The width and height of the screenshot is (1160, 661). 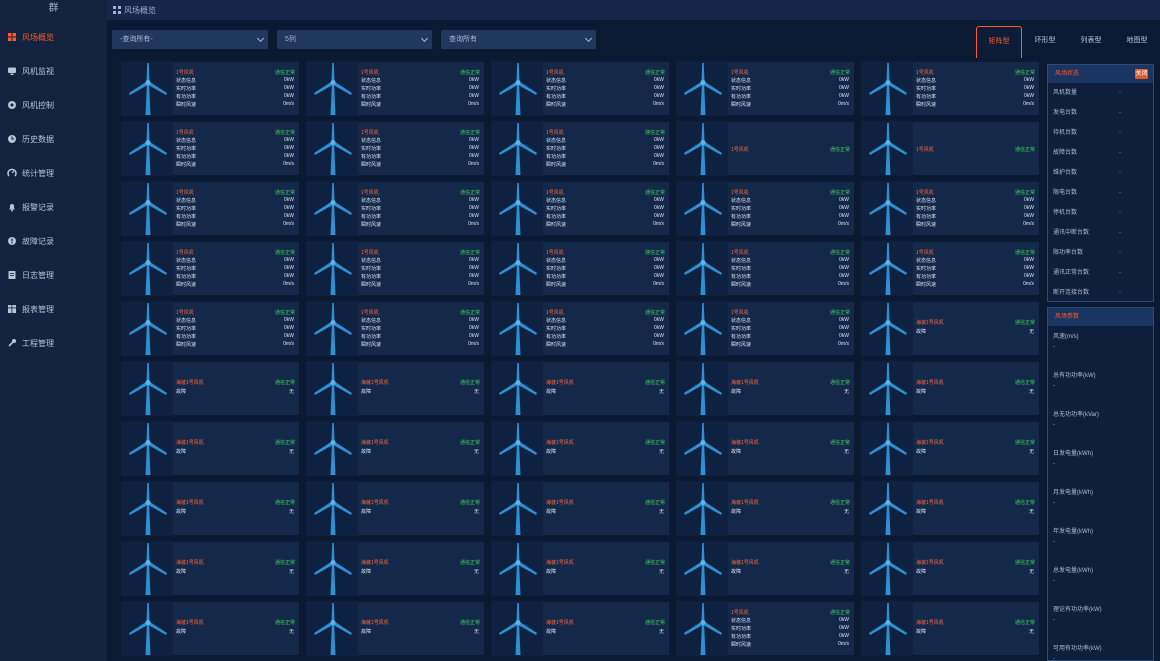 I want to click on metric-row: 瞬时风速 0m/s, so click(x=420, y=164).